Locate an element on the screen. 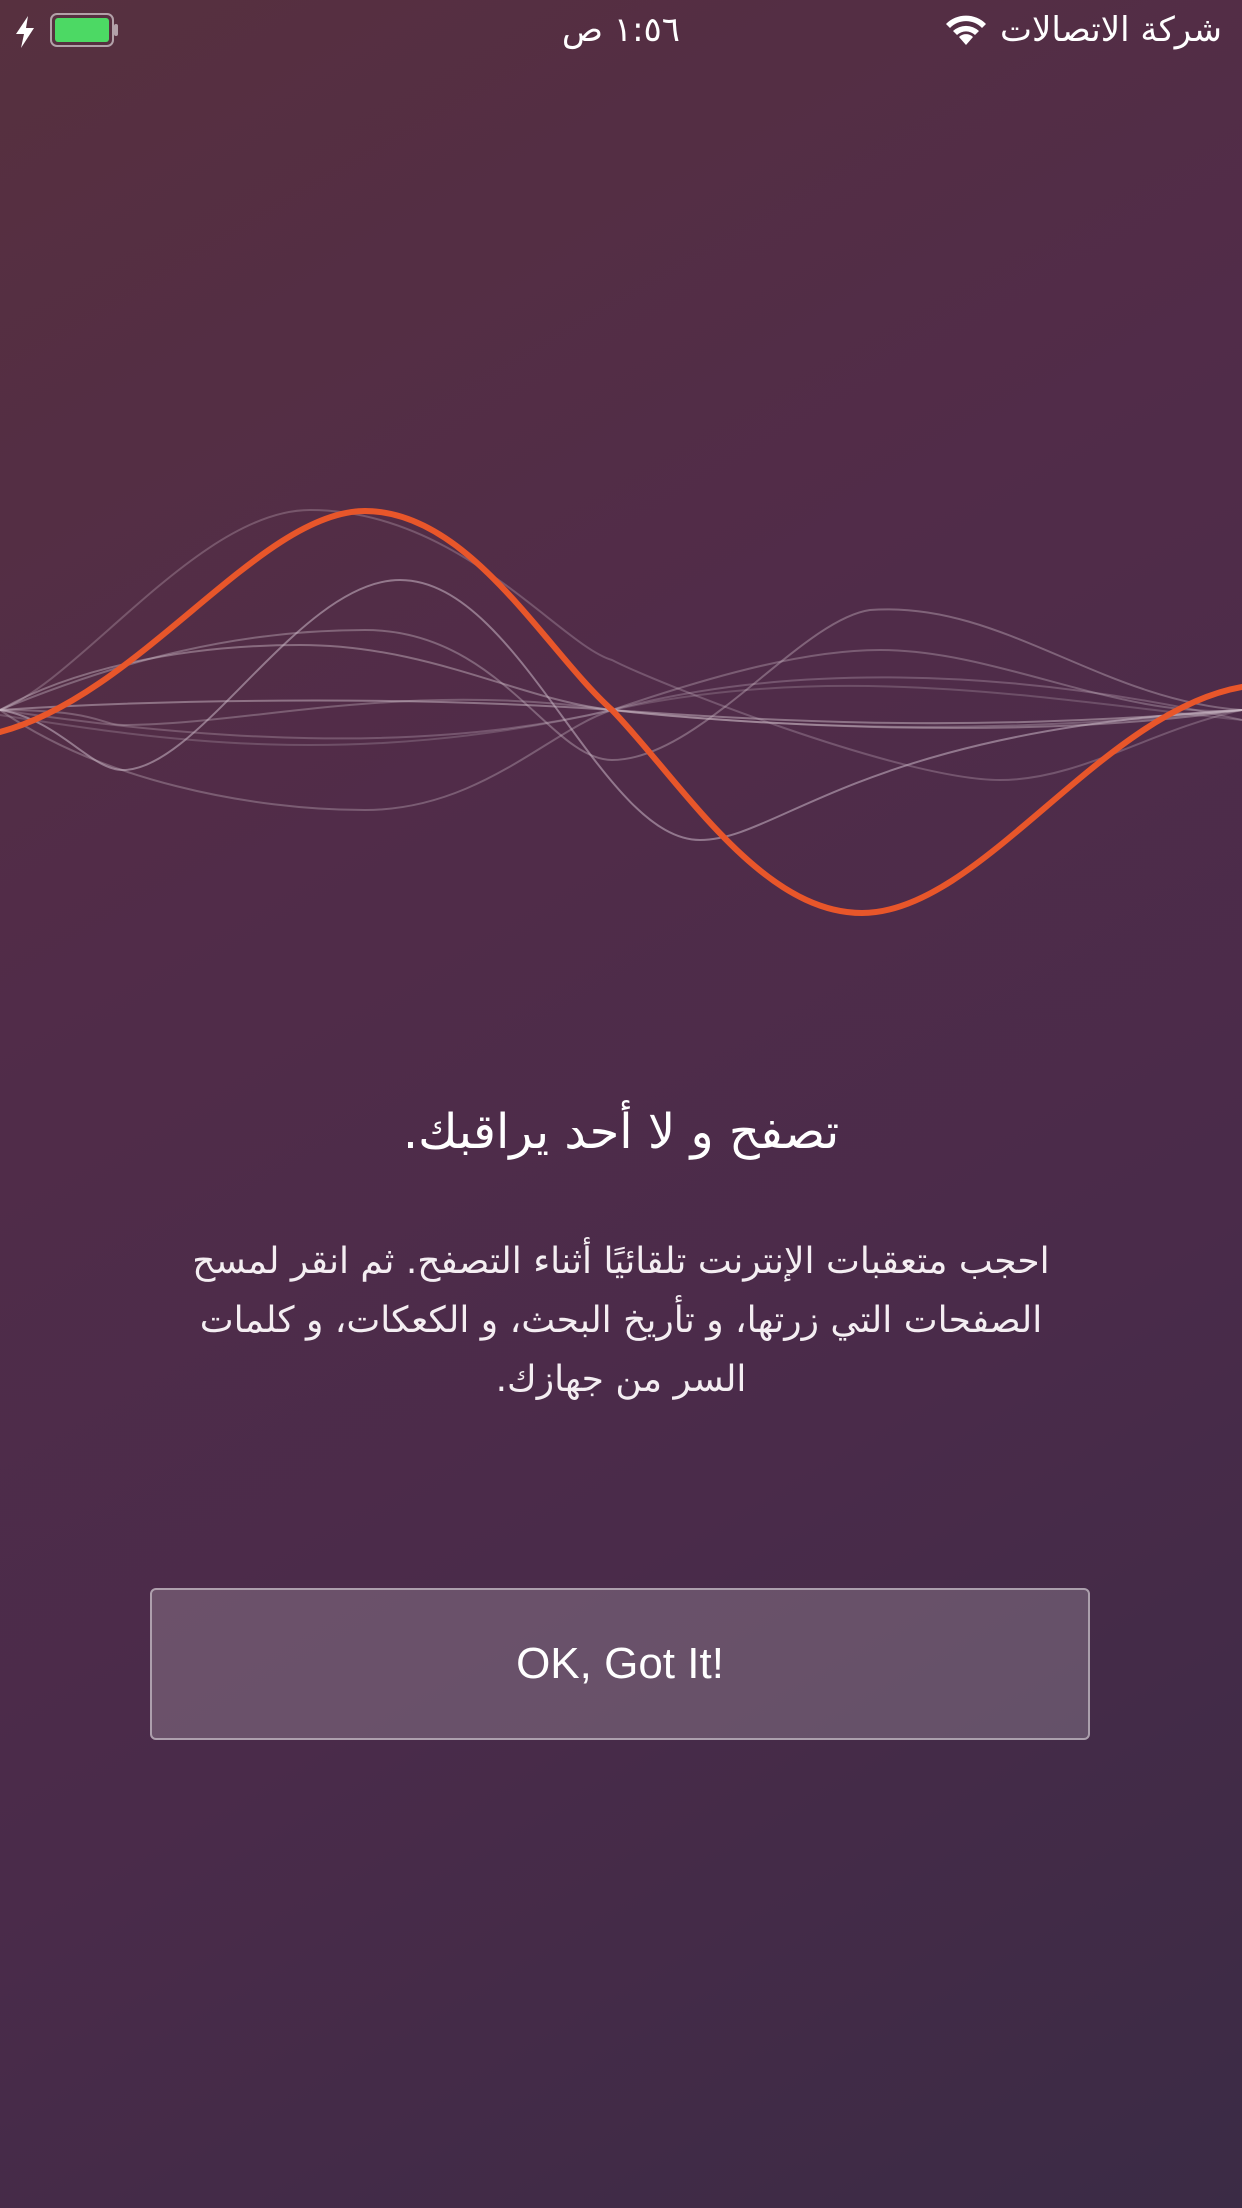 This screenshot has width=1242, height=2208. wifi-icon is located at coordinates (965, 30).